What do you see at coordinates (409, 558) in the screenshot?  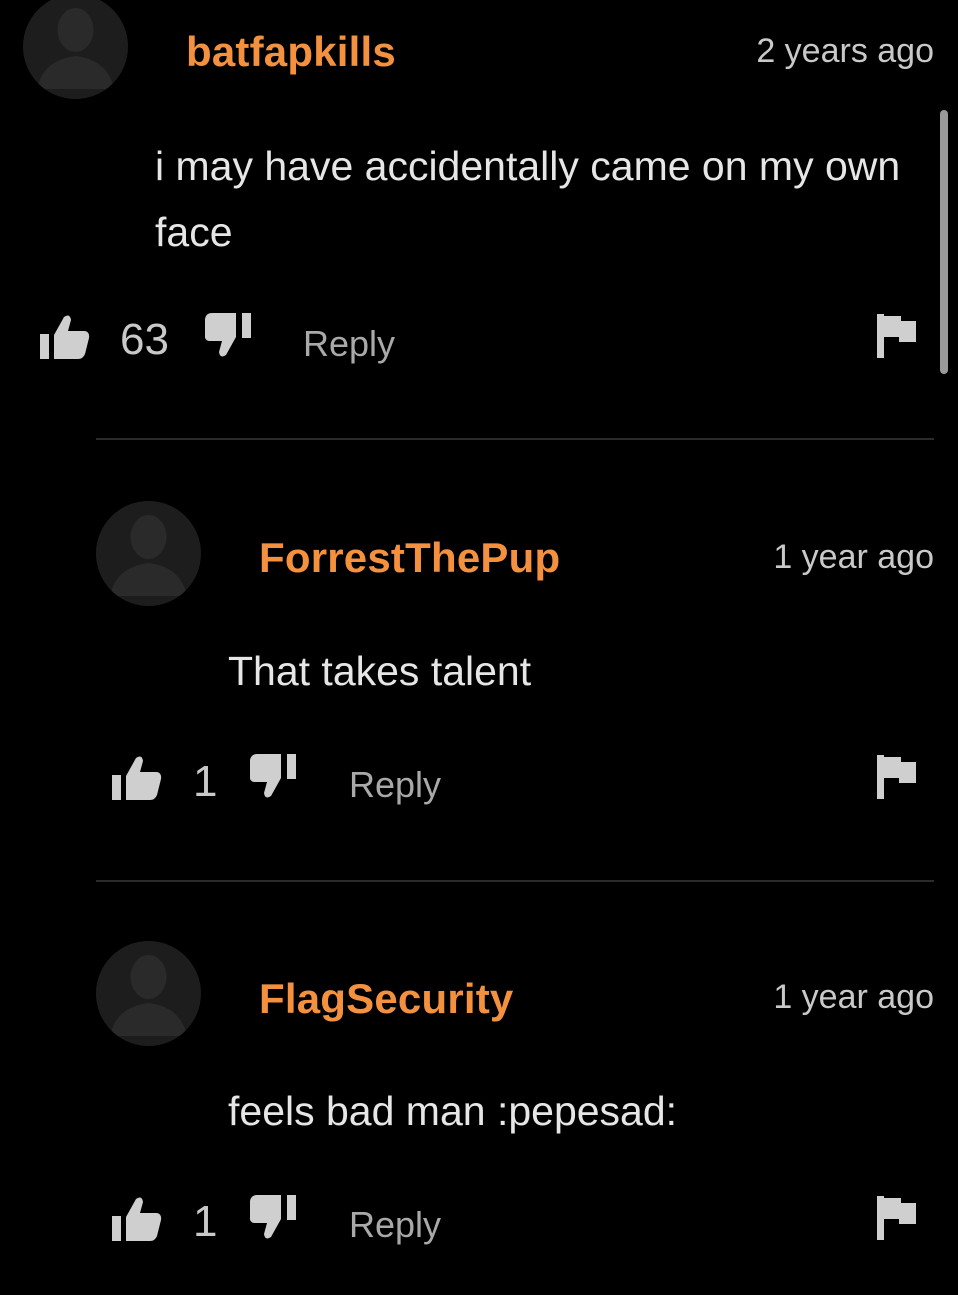 I see `comment-username: ForrestThePup` at bounding box center [409, 558].